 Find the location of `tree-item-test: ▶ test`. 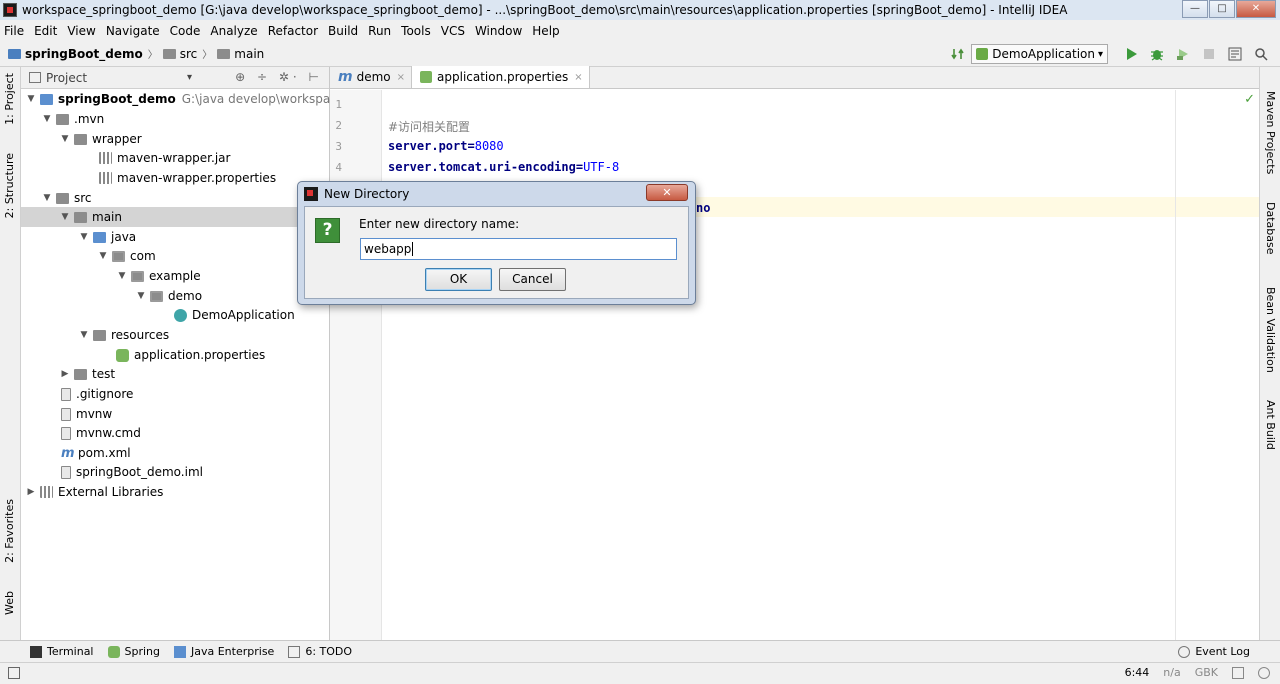

tree-item-test: ▶ test is located at coordinates (68, 374).